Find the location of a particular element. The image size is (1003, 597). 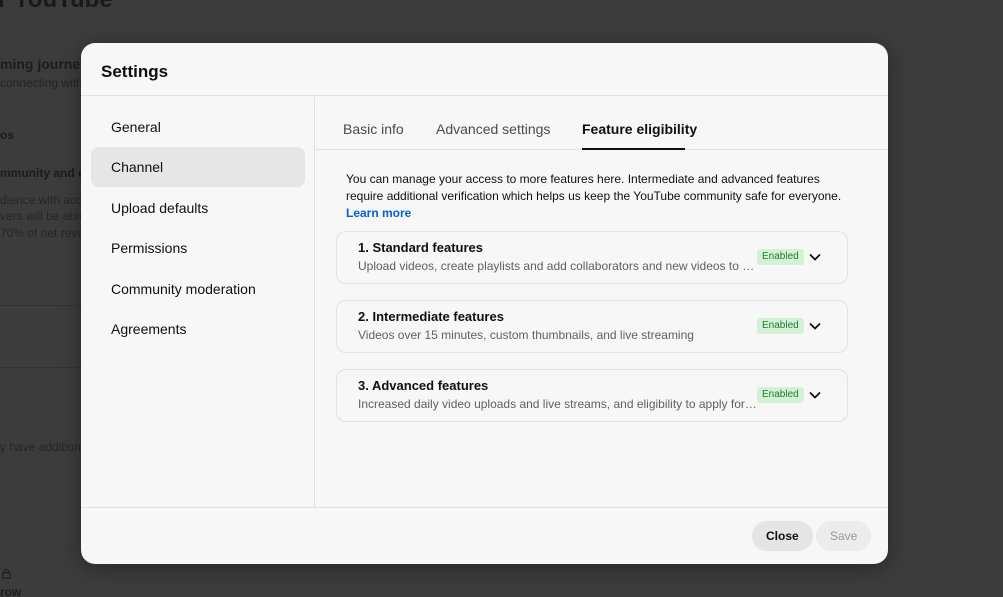

background-text-line: vers will be able is located at coordinates (43, 216).